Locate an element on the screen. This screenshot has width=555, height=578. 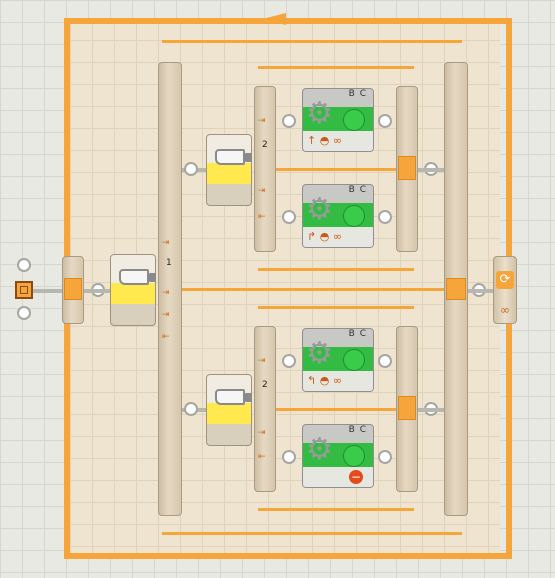
lower-switch-left-beam is located at coordinates (265, 409).